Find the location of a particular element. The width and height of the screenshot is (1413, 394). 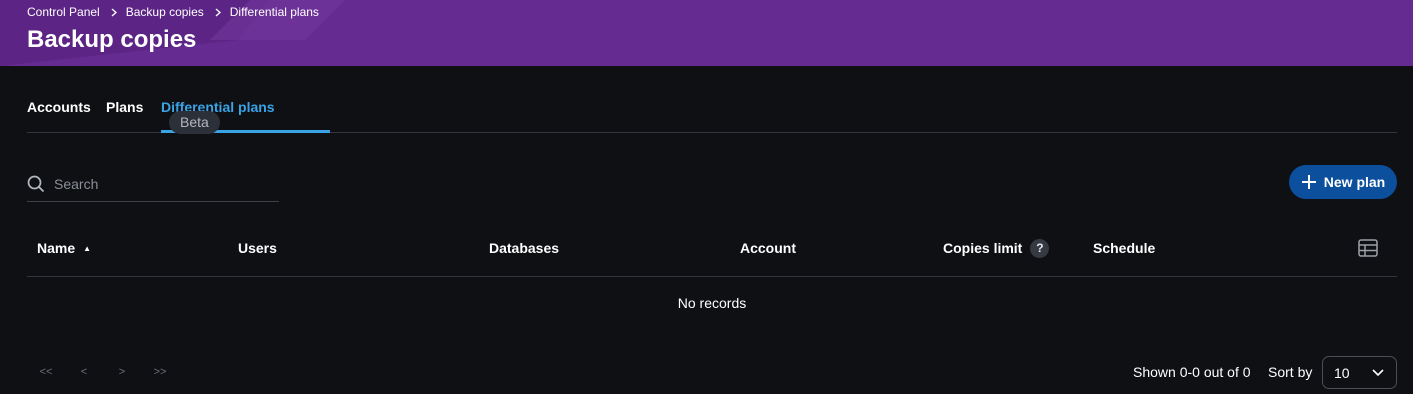

column-header-schedule: Schedule is located at coordinates (1124, 248).